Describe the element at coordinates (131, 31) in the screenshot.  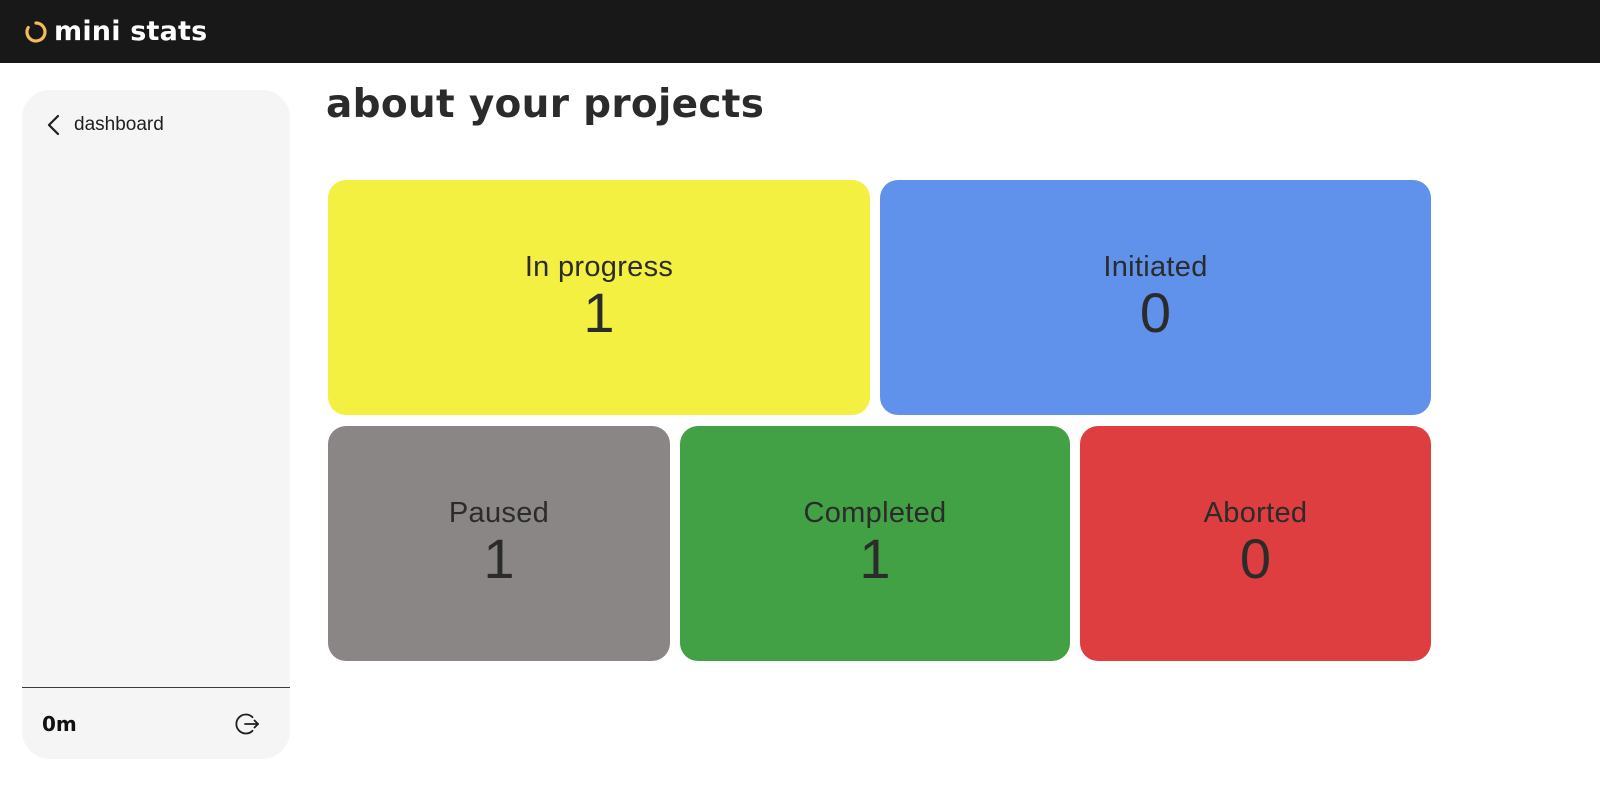
I see `app-title: mini stats` at that location.